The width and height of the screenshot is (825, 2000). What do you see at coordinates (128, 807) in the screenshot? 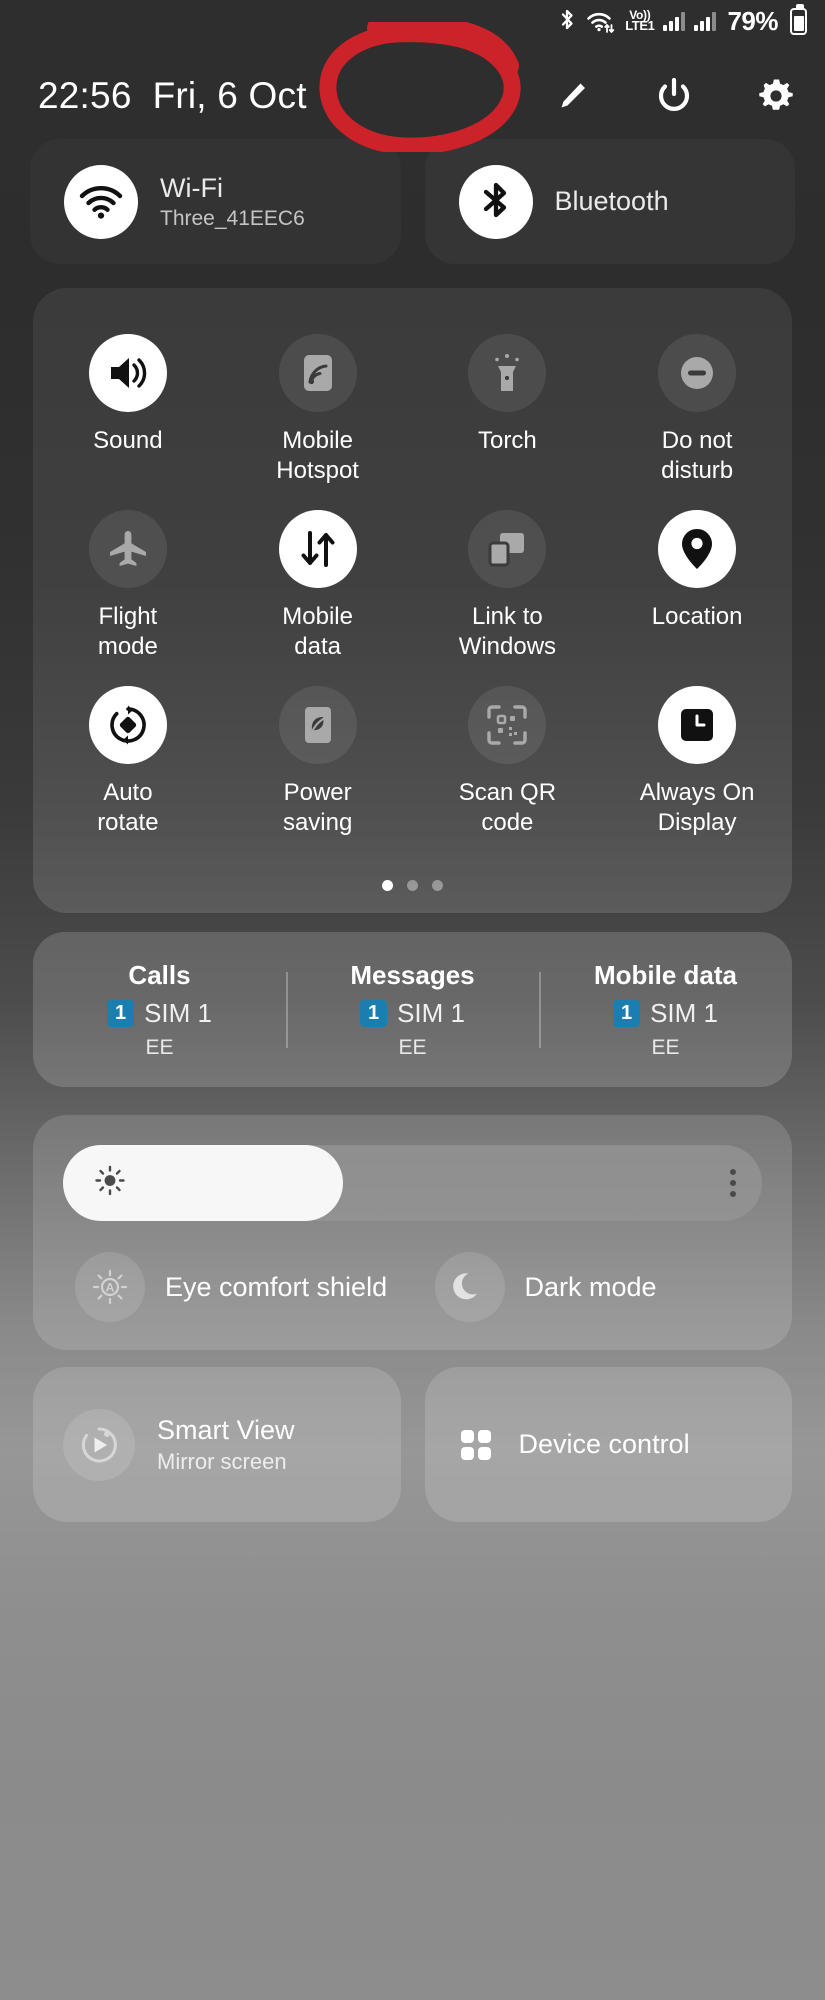
I see `tile-label-auto-rotate: Auto rotate` at bounding box center [128, 807].